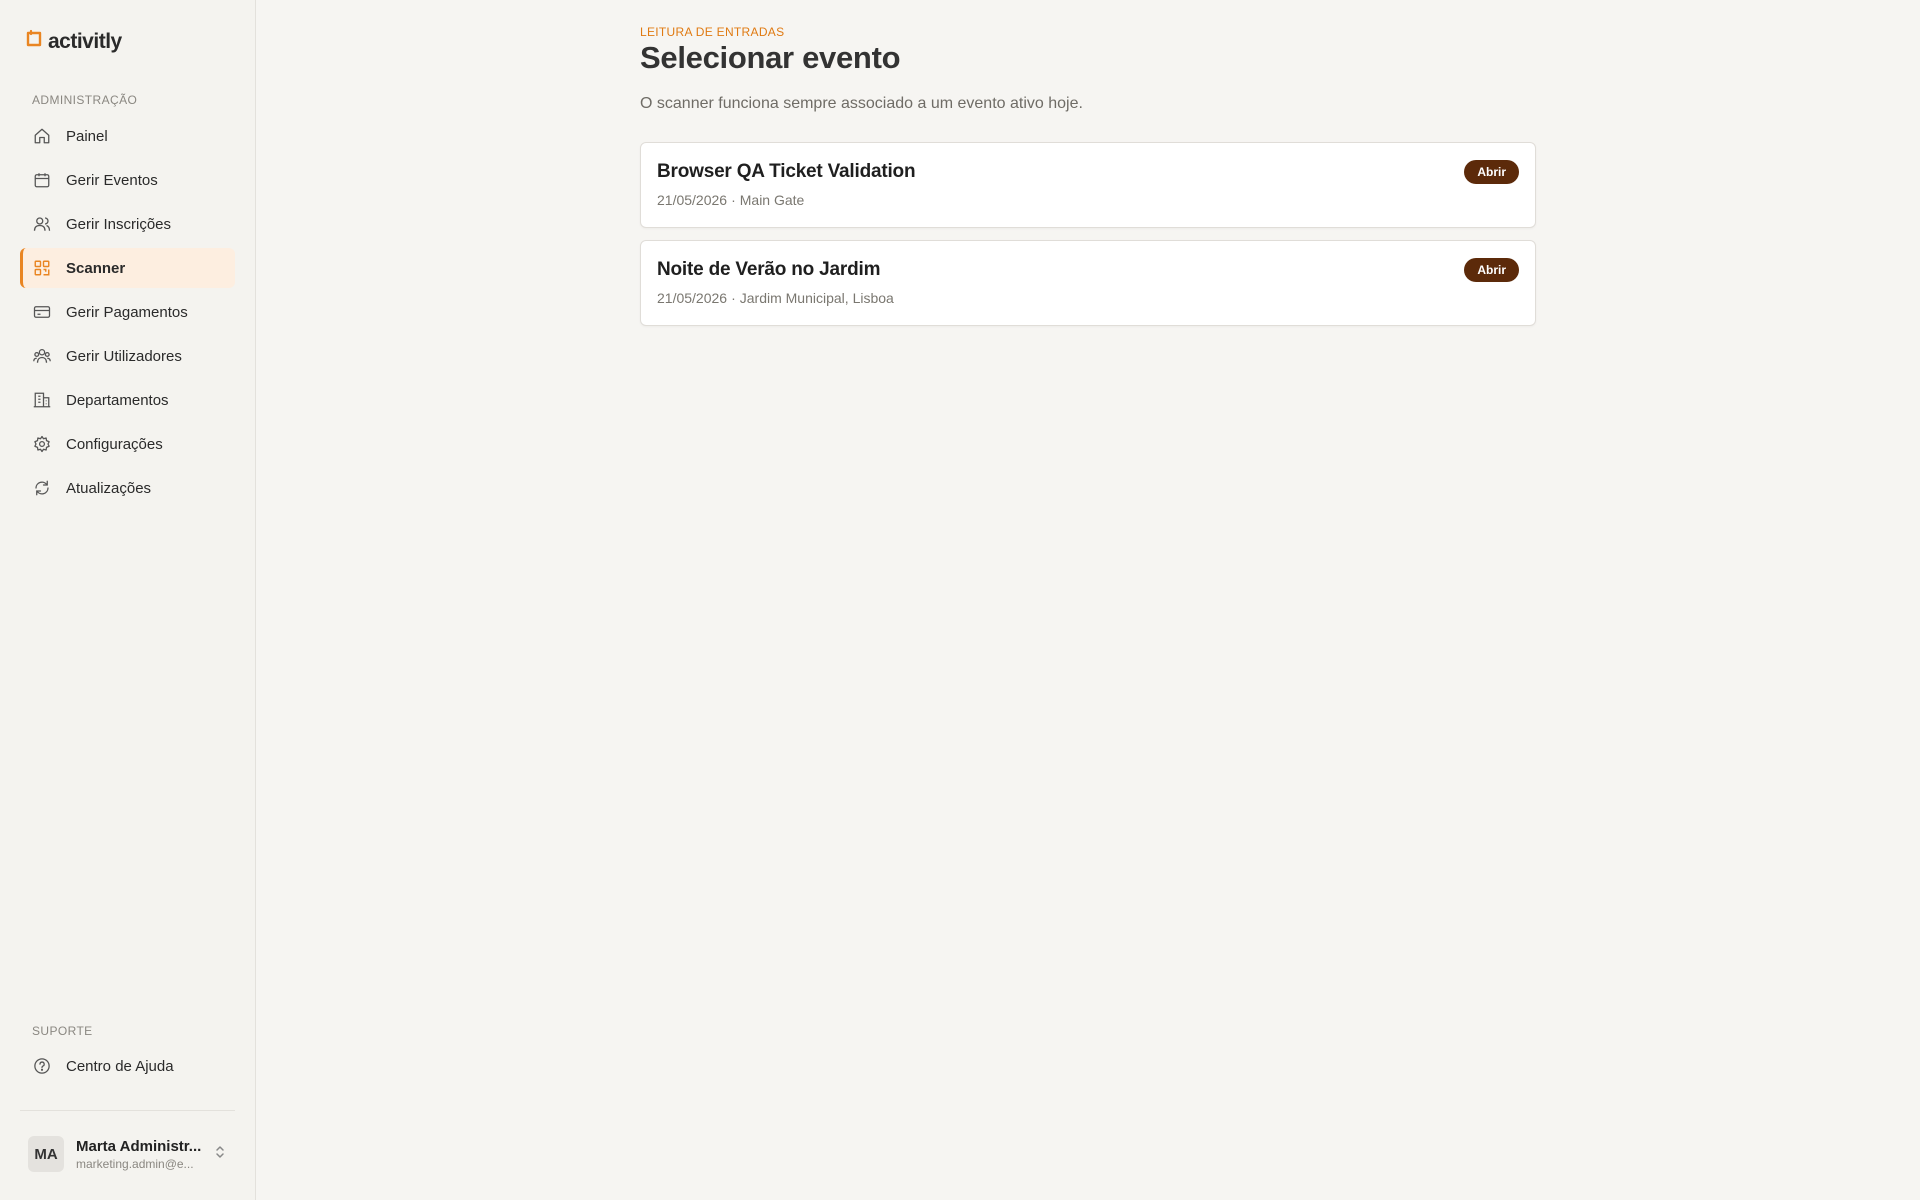  I want to click on chevron-up-down-icon, so click(220, 1154).